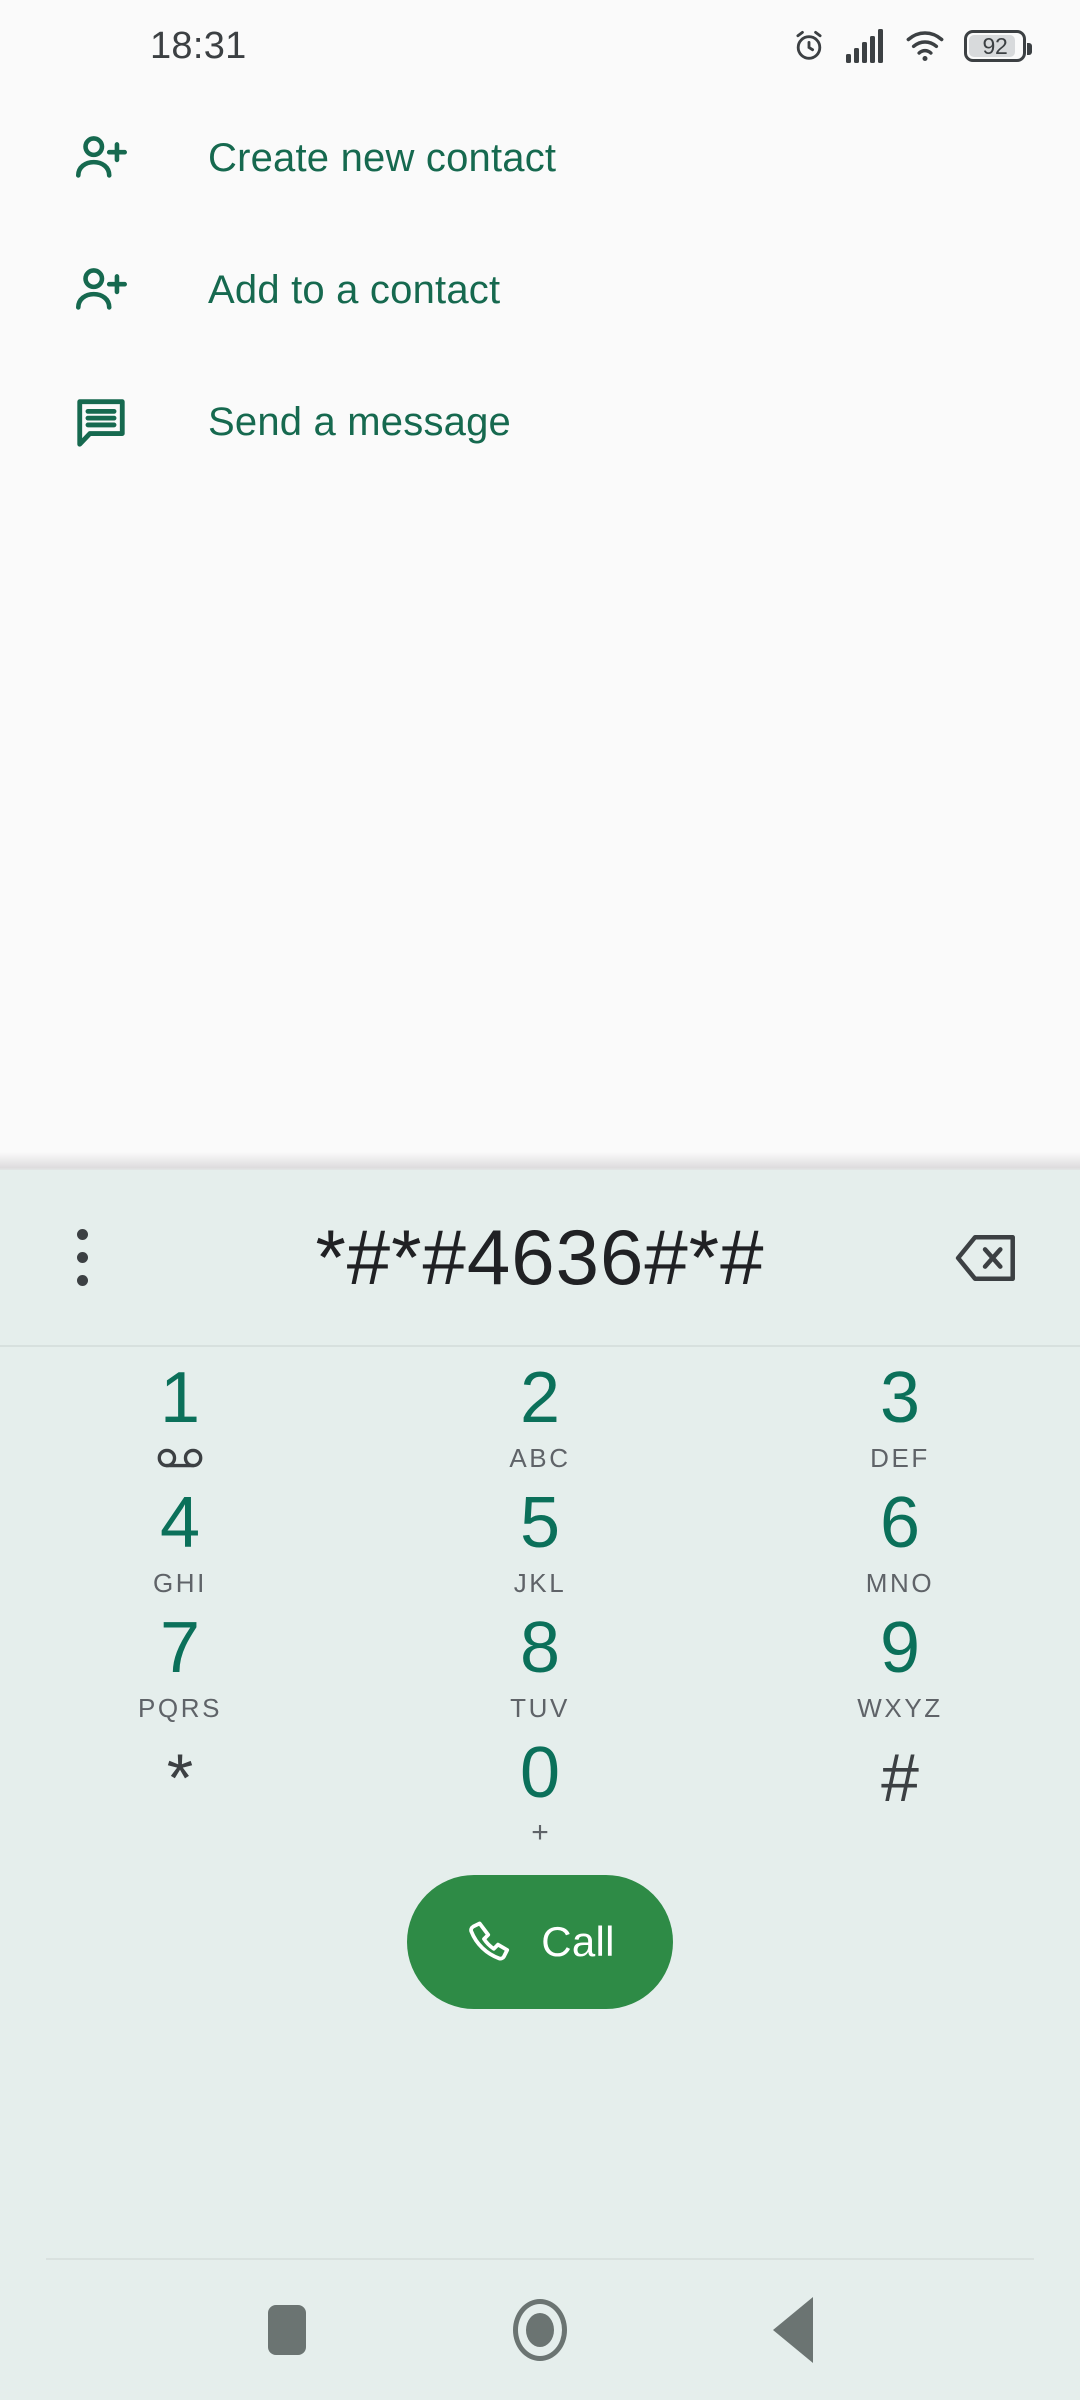  Describe the element at coordinates (540, 1648) in the screenshot. I see `key-digit: 8` at that location.